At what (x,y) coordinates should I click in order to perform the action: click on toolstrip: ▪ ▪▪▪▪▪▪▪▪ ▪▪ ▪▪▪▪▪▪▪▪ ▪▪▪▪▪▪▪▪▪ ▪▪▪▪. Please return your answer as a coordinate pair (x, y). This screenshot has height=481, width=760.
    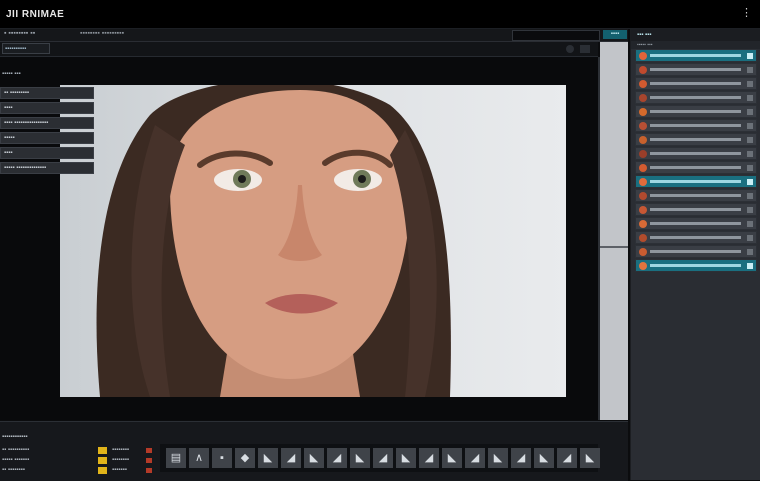
    Looking at the image, I should click on (314, 35).